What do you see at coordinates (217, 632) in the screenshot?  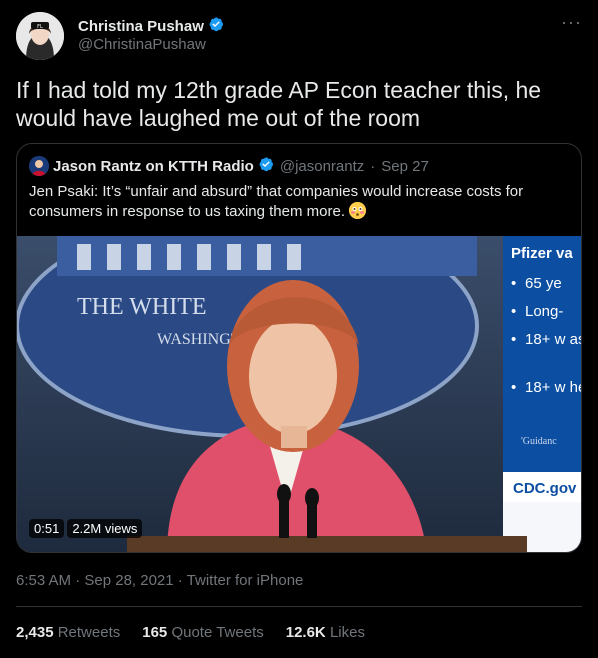 I see `quotes-label: Quote Tweets` at bounding box center [217, 632].